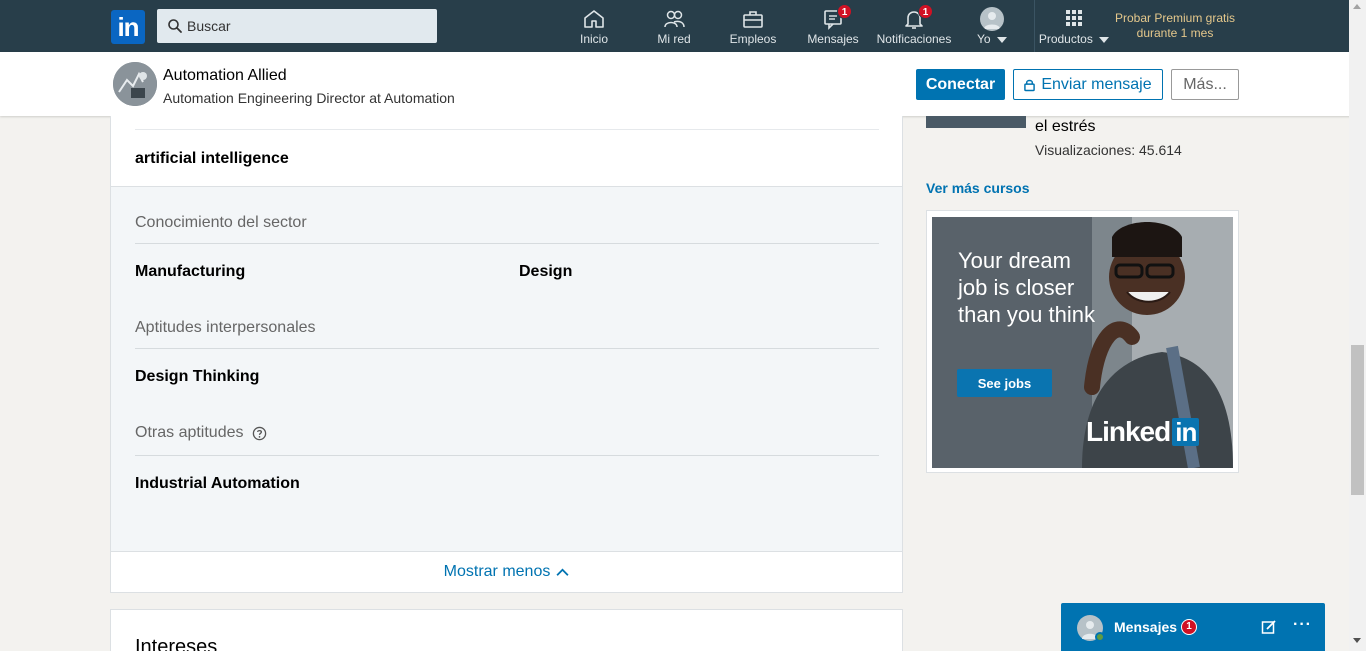 The image size is (1366, 651). Describe the element at coordinates (1100, 637) in the screenshot. I see `online-status-dot` at that location.